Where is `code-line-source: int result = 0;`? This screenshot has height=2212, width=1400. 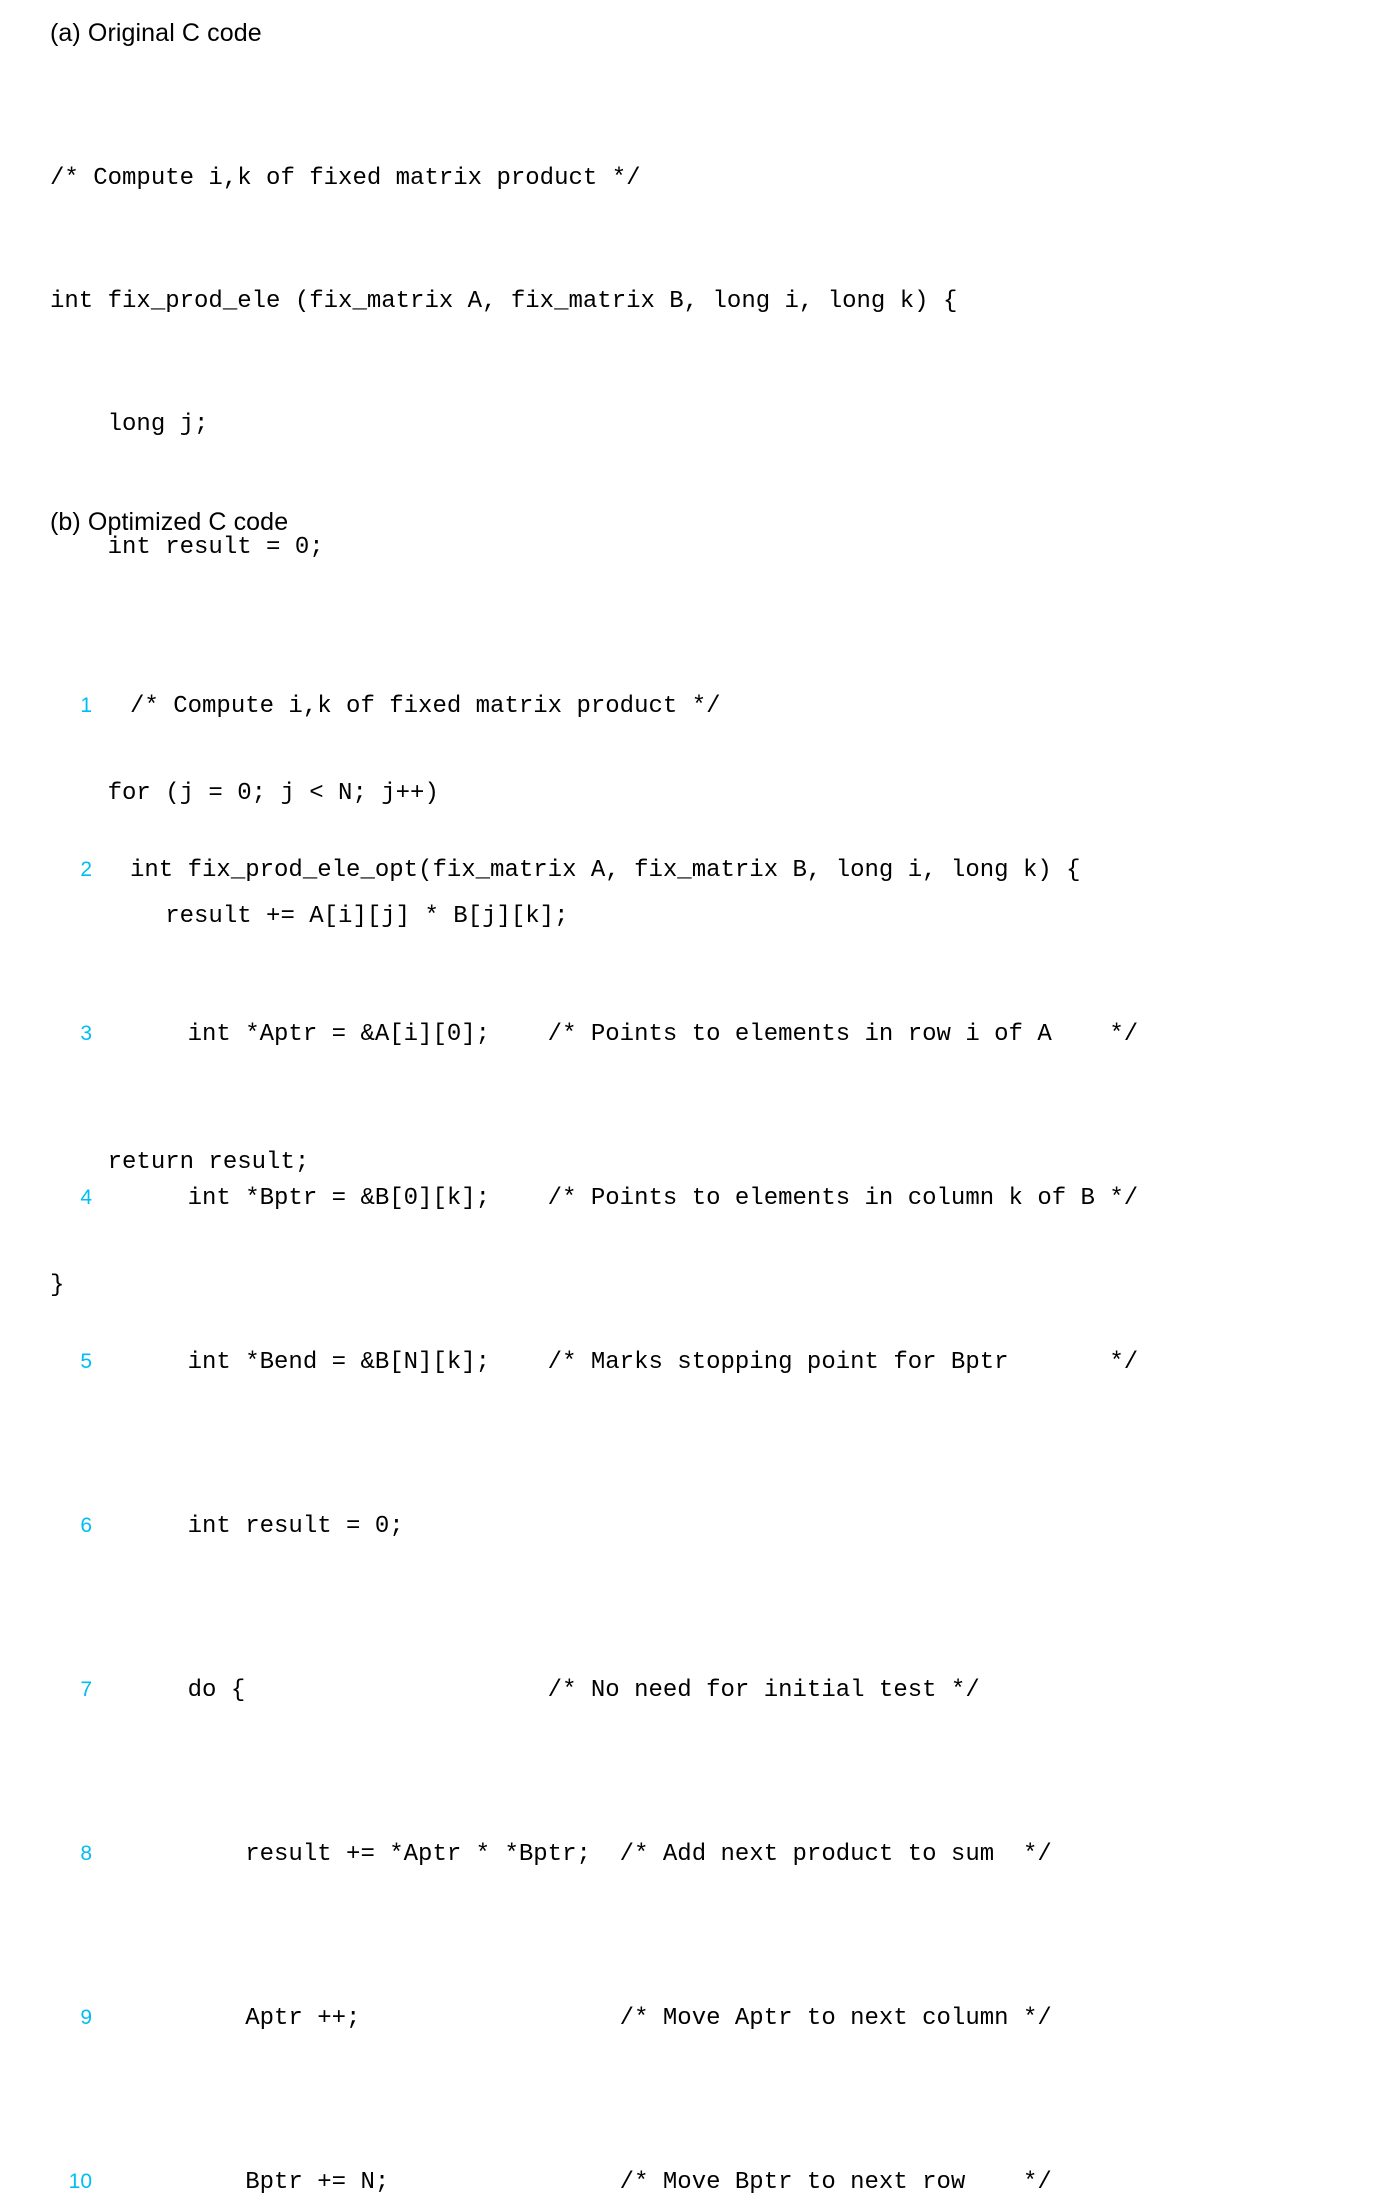 code-line-source: int result = 0; is located at coordinates (267, 1526).